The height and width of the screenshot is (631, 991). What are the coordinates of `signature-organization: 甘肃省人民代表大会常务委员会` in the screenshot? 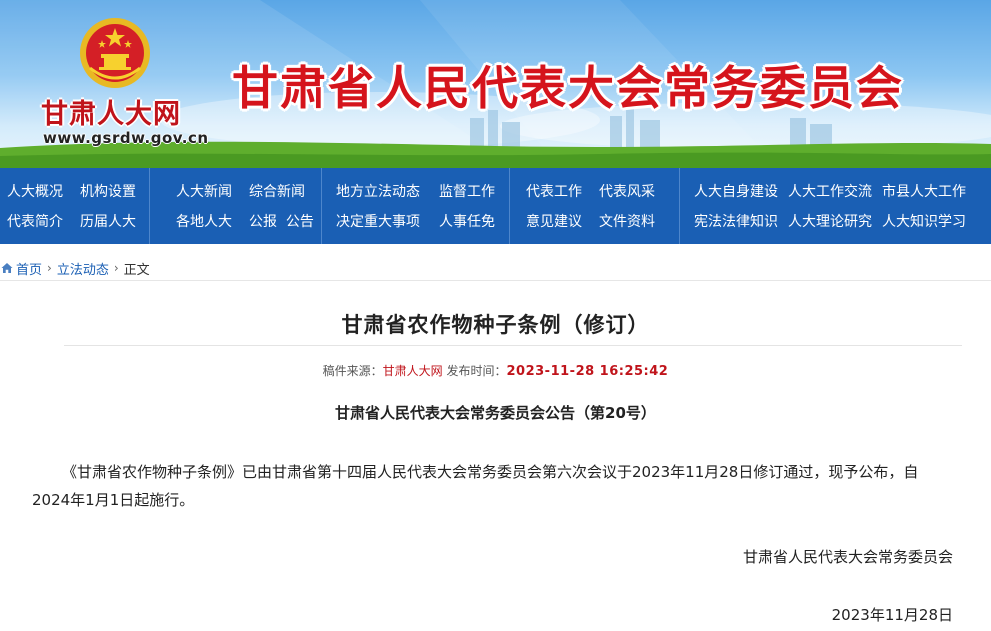 It's located at (847, 557).